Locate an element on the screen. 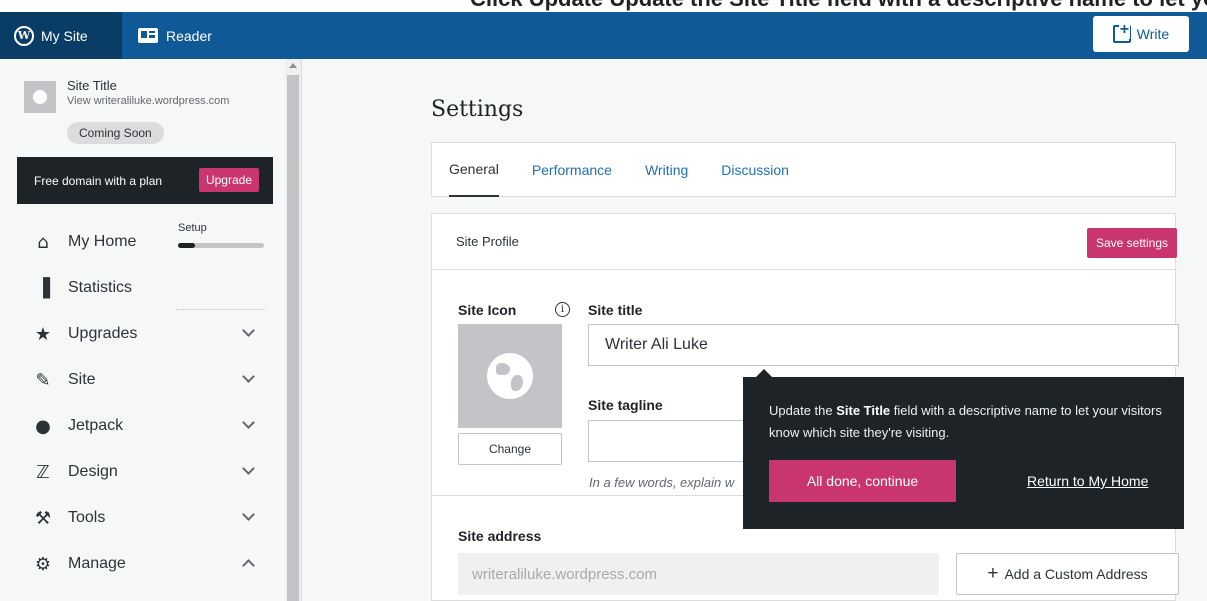 The image size is (1207, 601). masterbar: W My Site Reader Write is located at coordinates (603, 35).